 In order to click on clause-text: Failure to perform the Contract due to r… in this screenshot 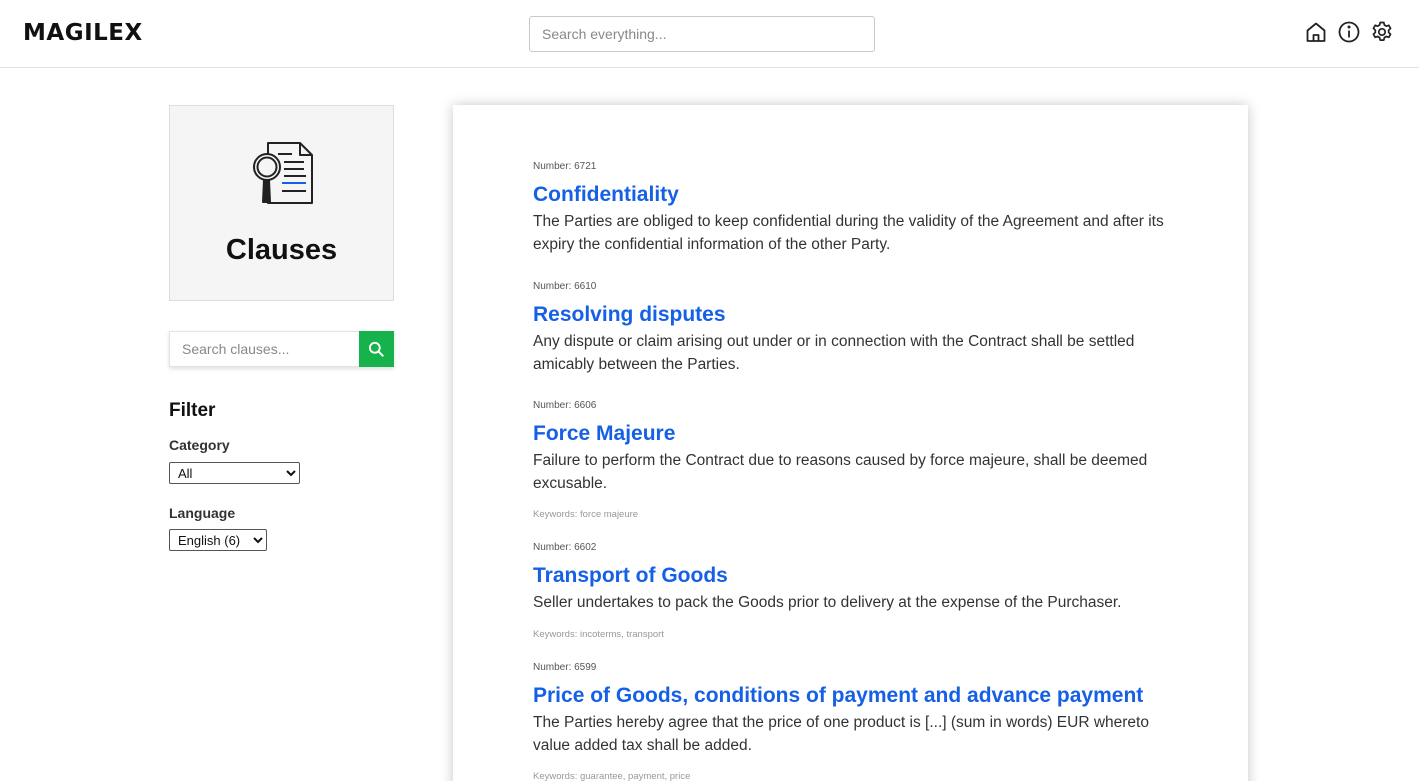, I will do `click(840, 472)`.